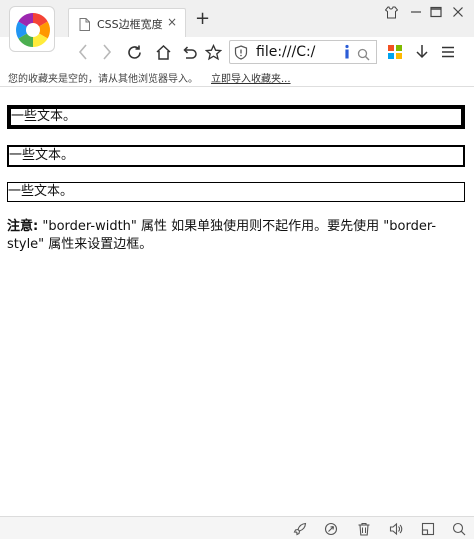 The height and width of the screenshot is (539, 474). I want to click on new-tab-button: +, so click(202, 19).